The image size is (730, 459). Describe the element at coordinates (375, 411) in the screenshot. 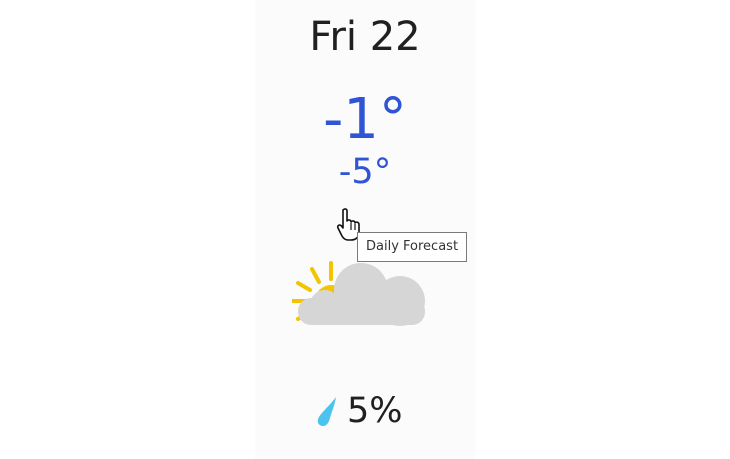

I see `precipitation-value: 5%` at that location.